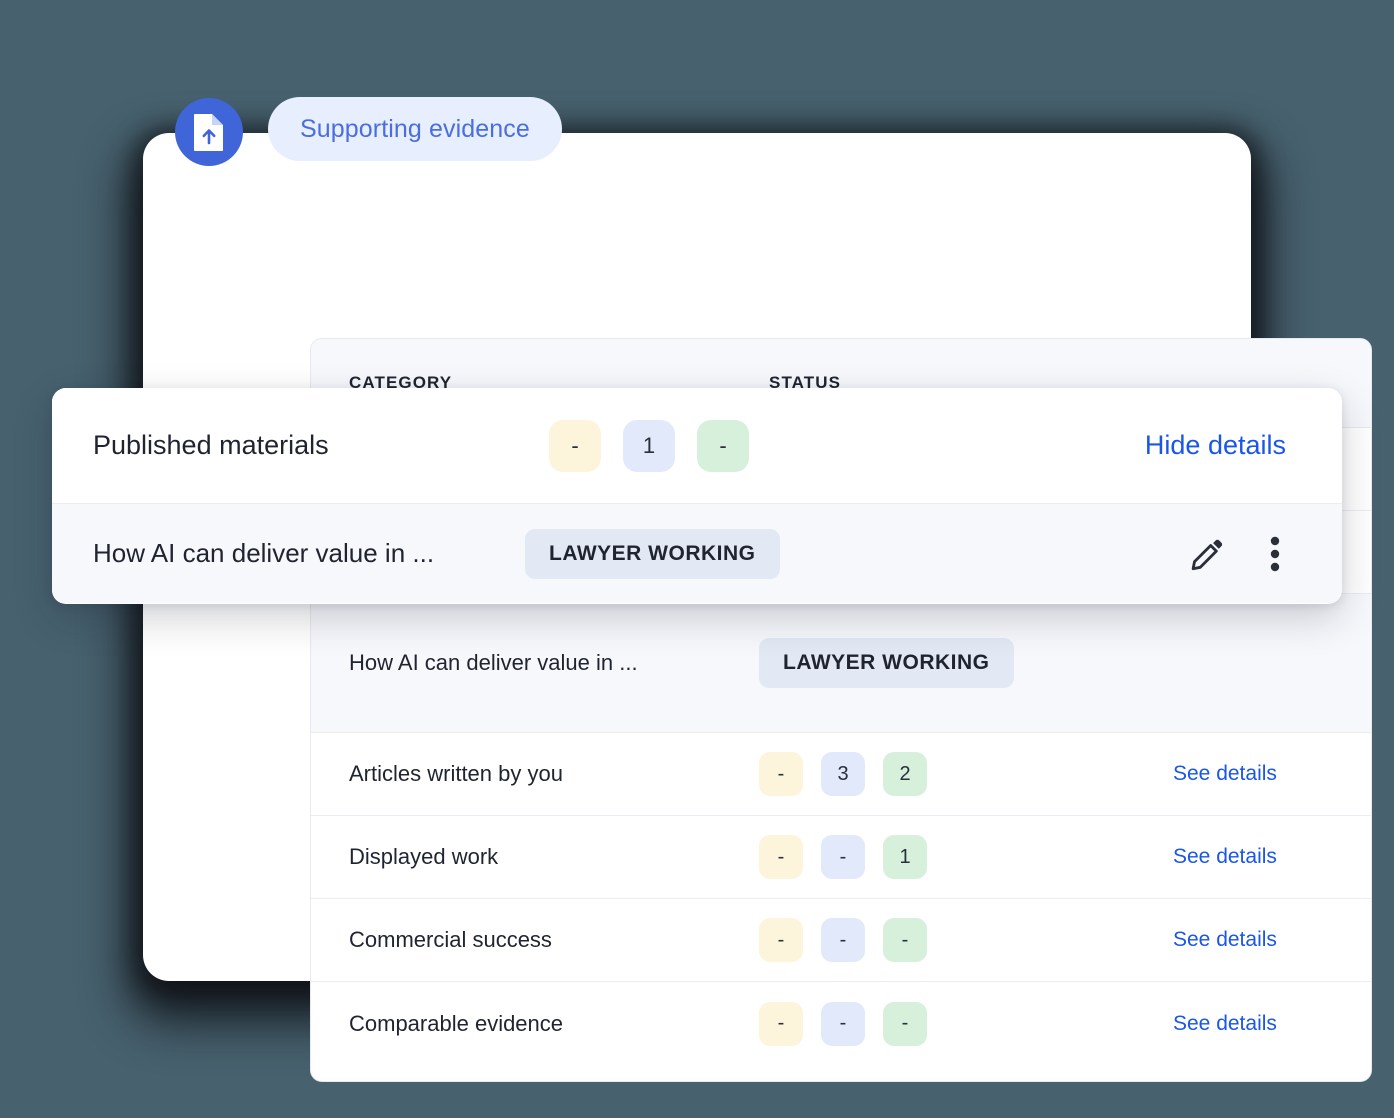  I want to click on status-chip-green: 1, so click(905, 857).